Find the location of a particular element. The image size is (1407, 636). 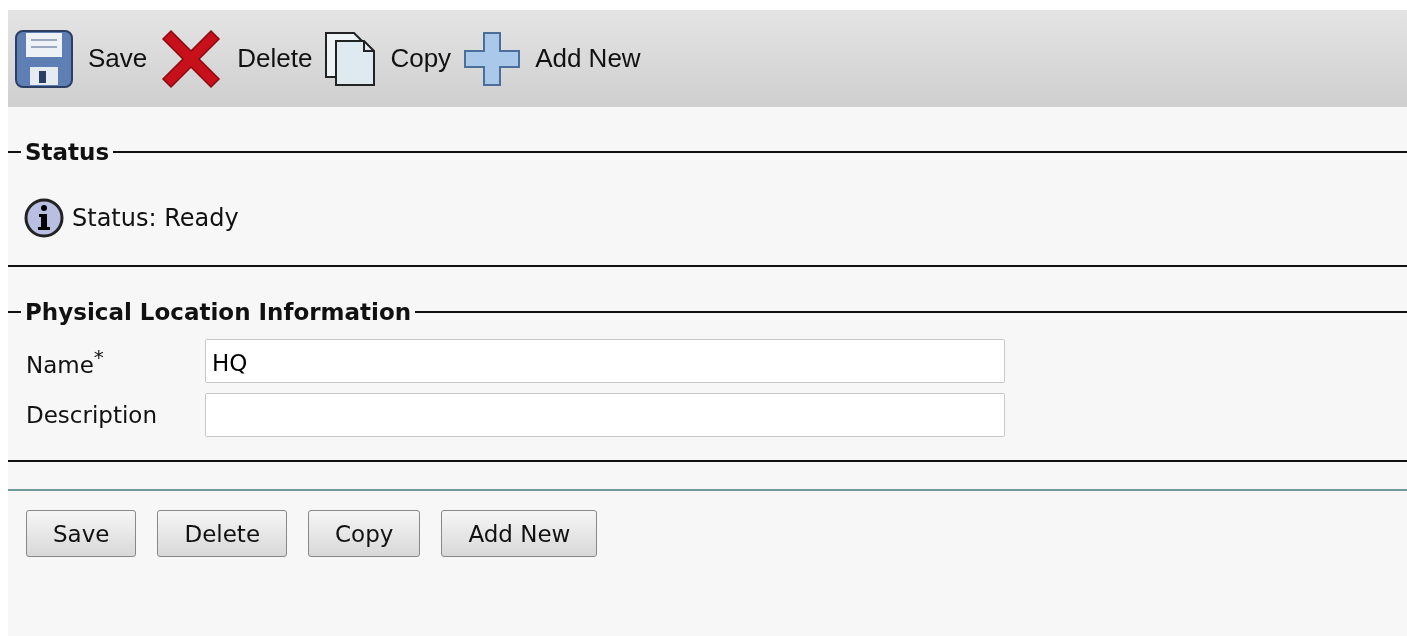

copy-icon is located at coordinates (350, 58).